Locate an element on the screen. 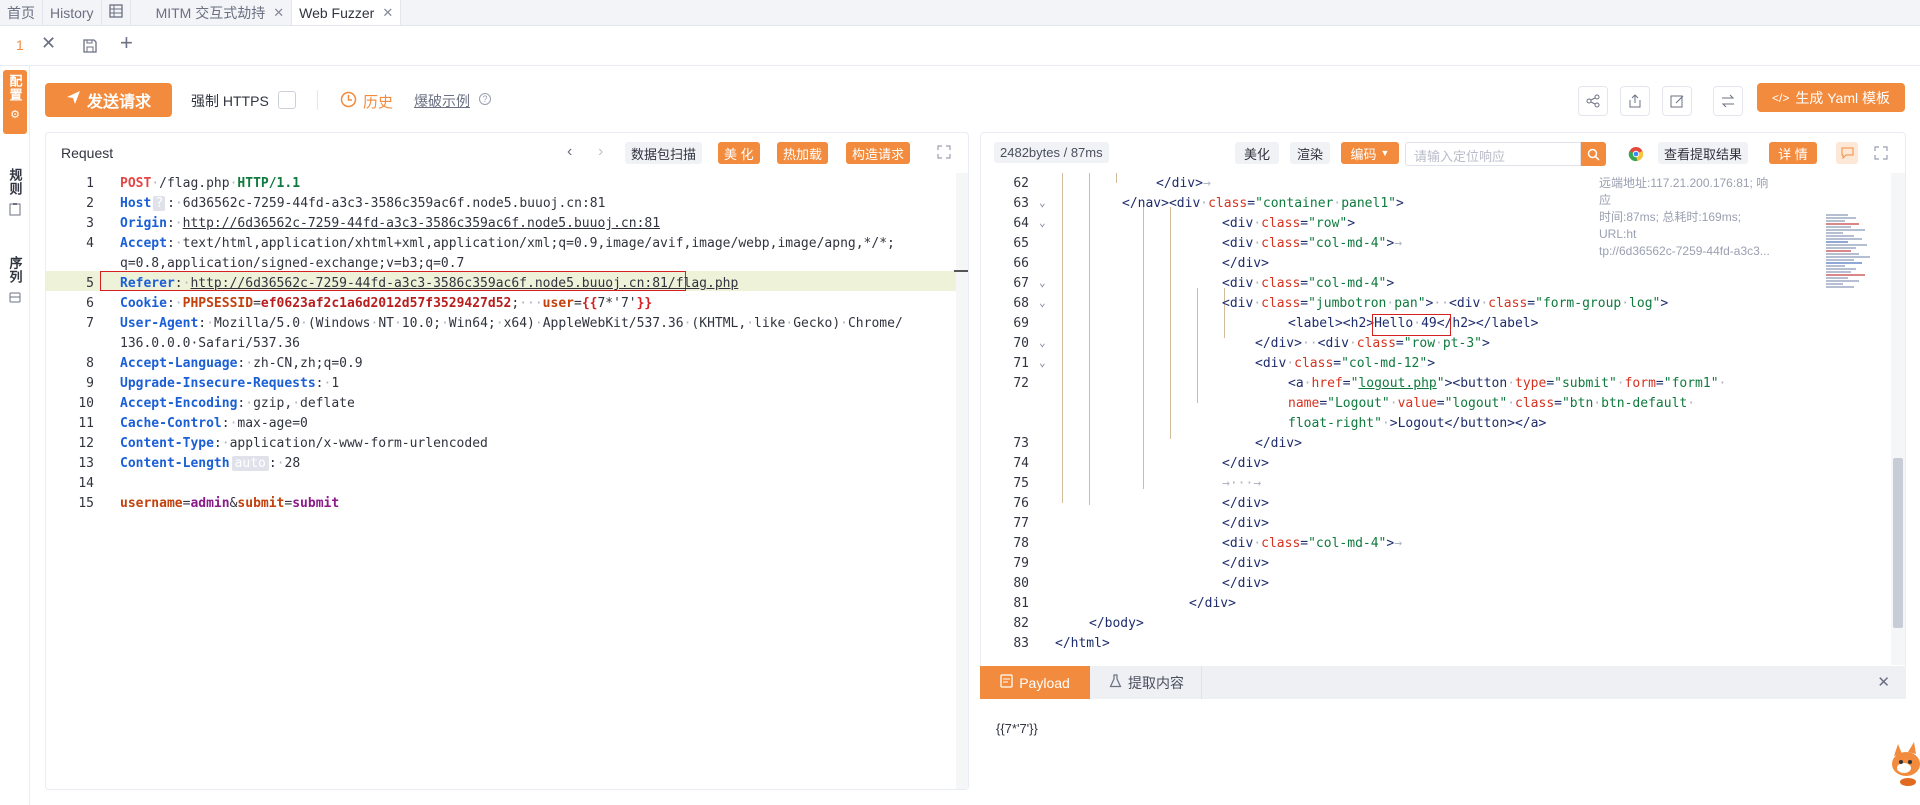 Image resolution: width=1920 pixels, height=805 pixels. tab-payload: Payload is located at coordinates (1035, 682).